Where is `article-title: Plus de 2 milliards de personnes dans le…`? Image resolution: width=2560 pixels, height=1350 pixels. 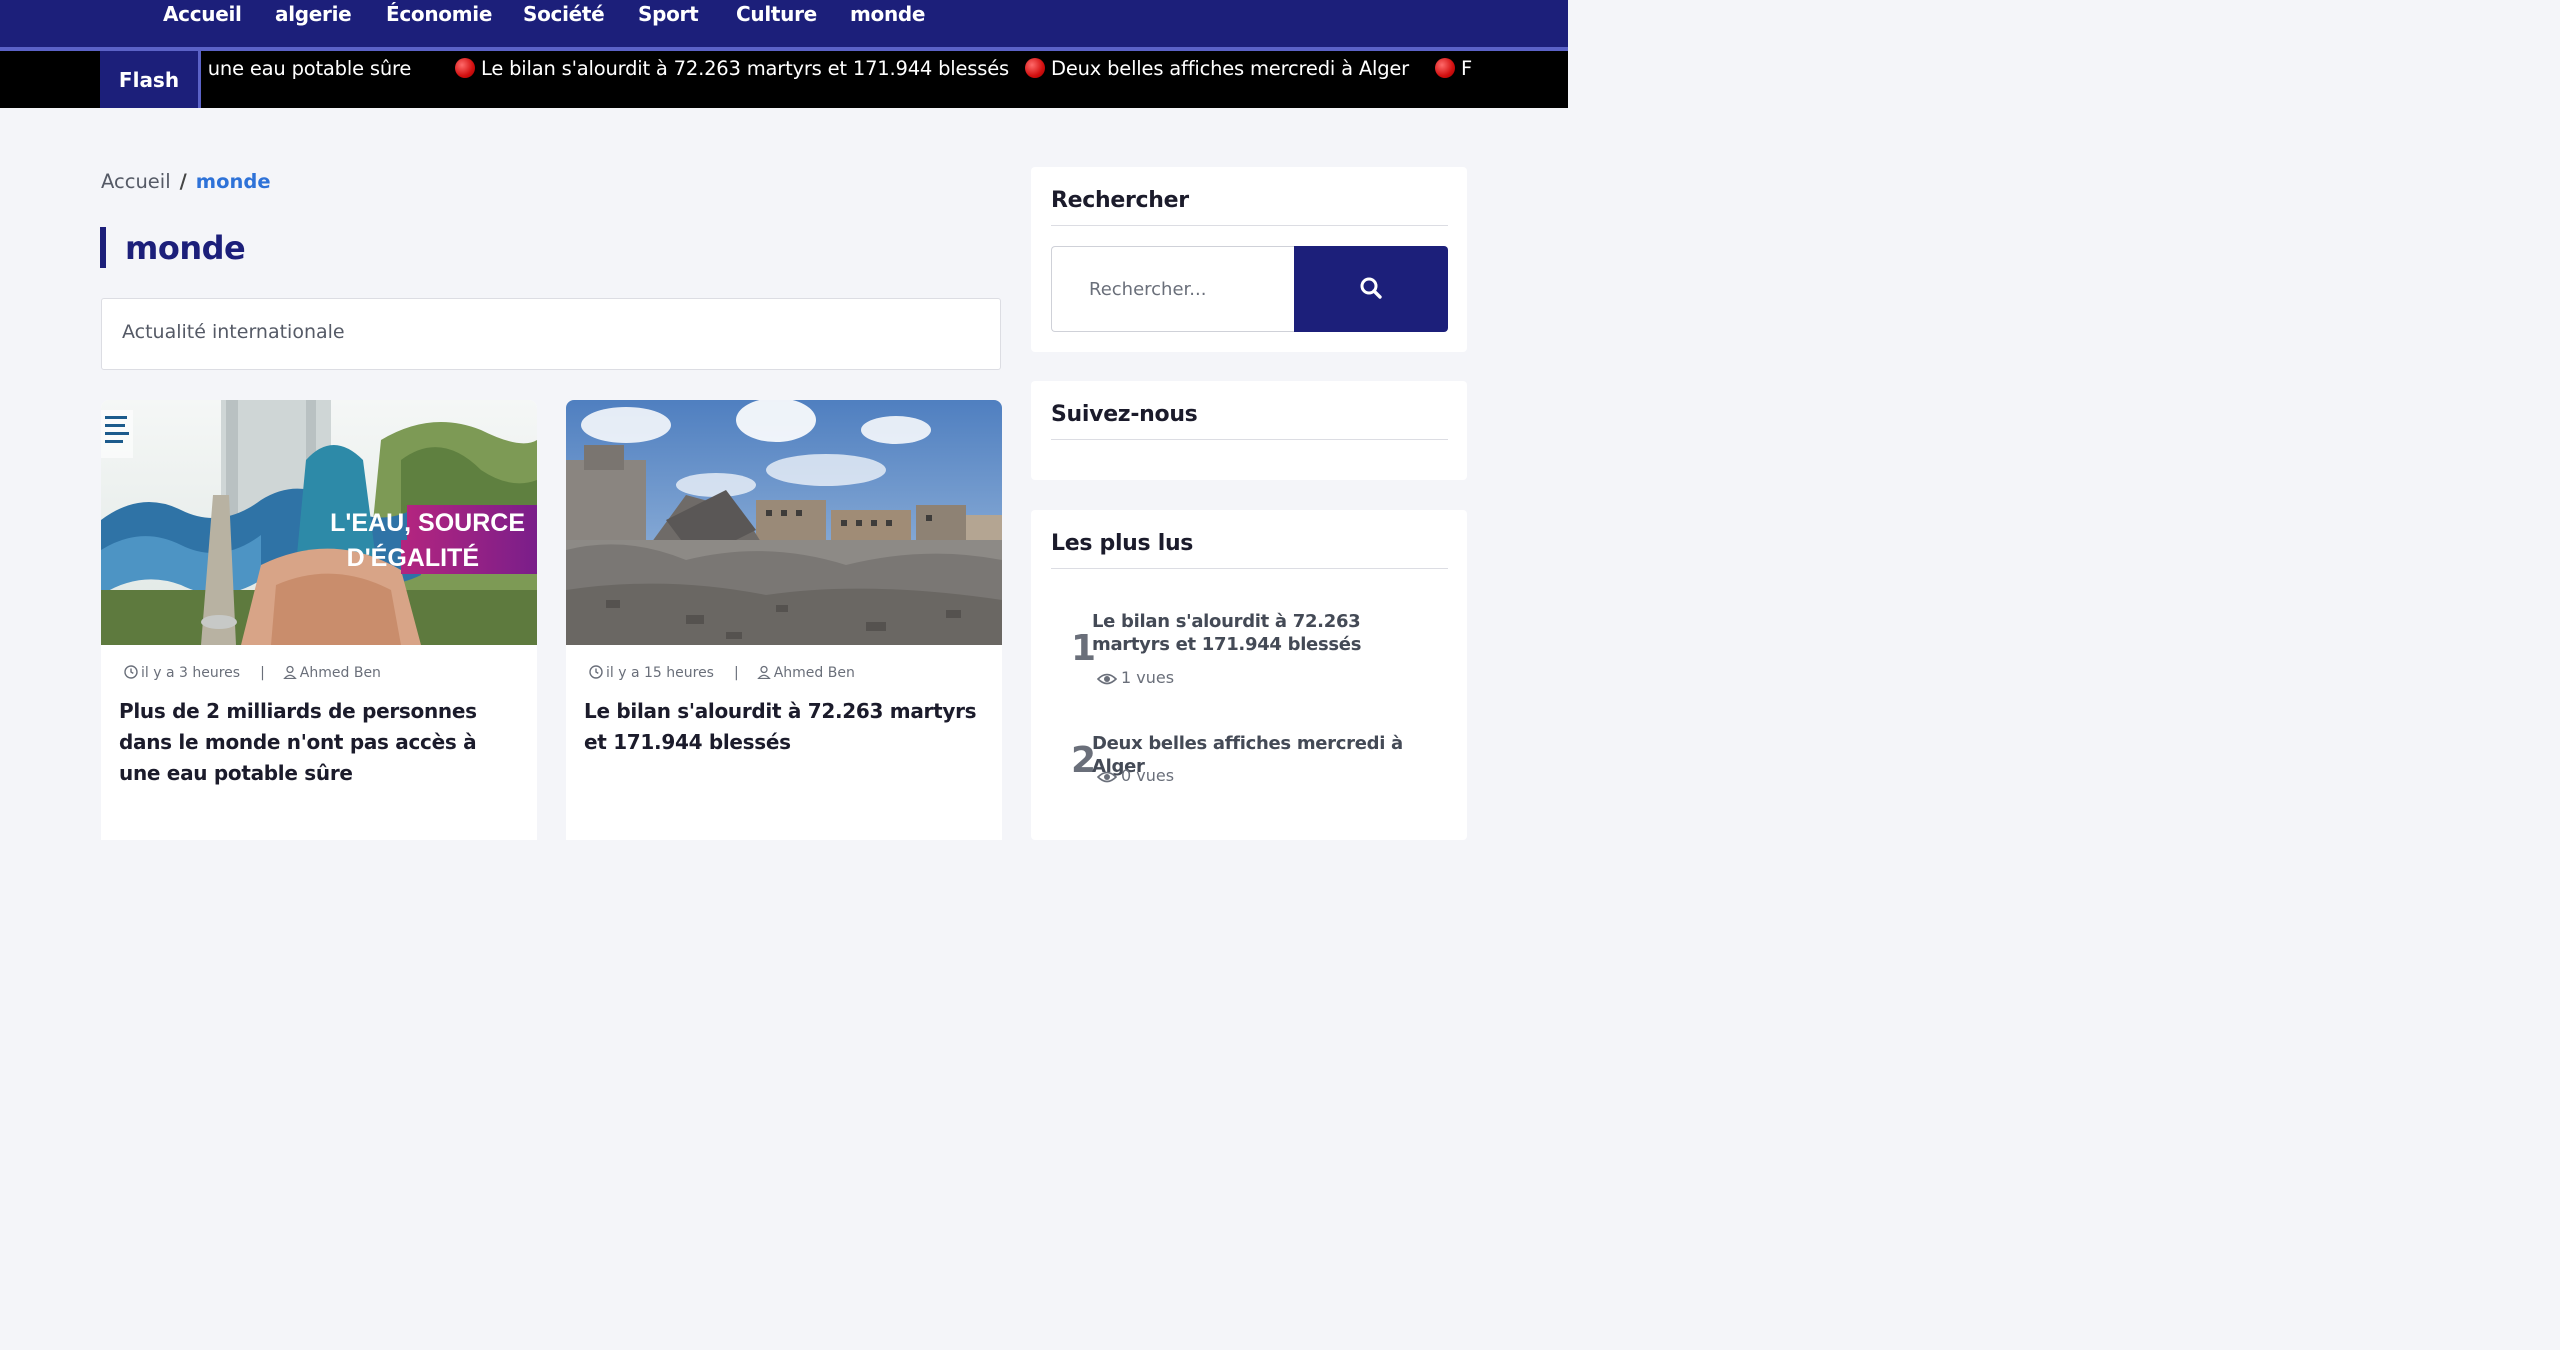
article-title: Plus de 2 milliards de personnes dans le… is located at coordinates (319, 742).